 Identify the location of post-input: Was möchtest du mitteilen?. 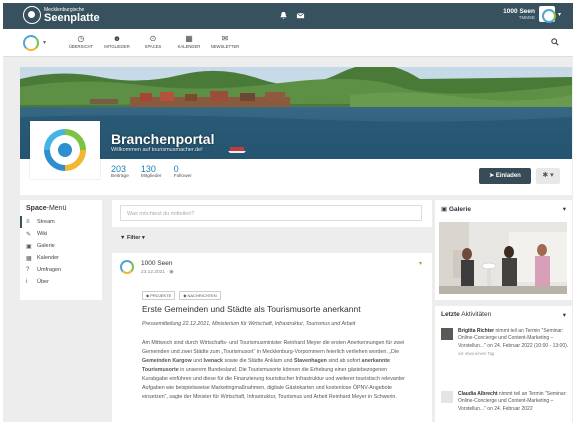
(271, 213).